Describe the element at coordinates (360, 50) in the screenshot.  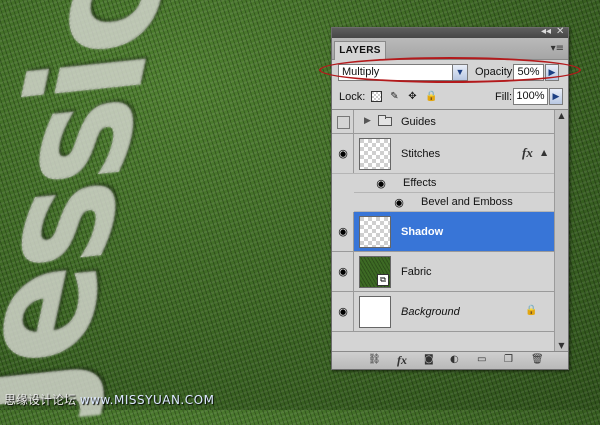
I see `tab-layers: LAYERS` at that location.